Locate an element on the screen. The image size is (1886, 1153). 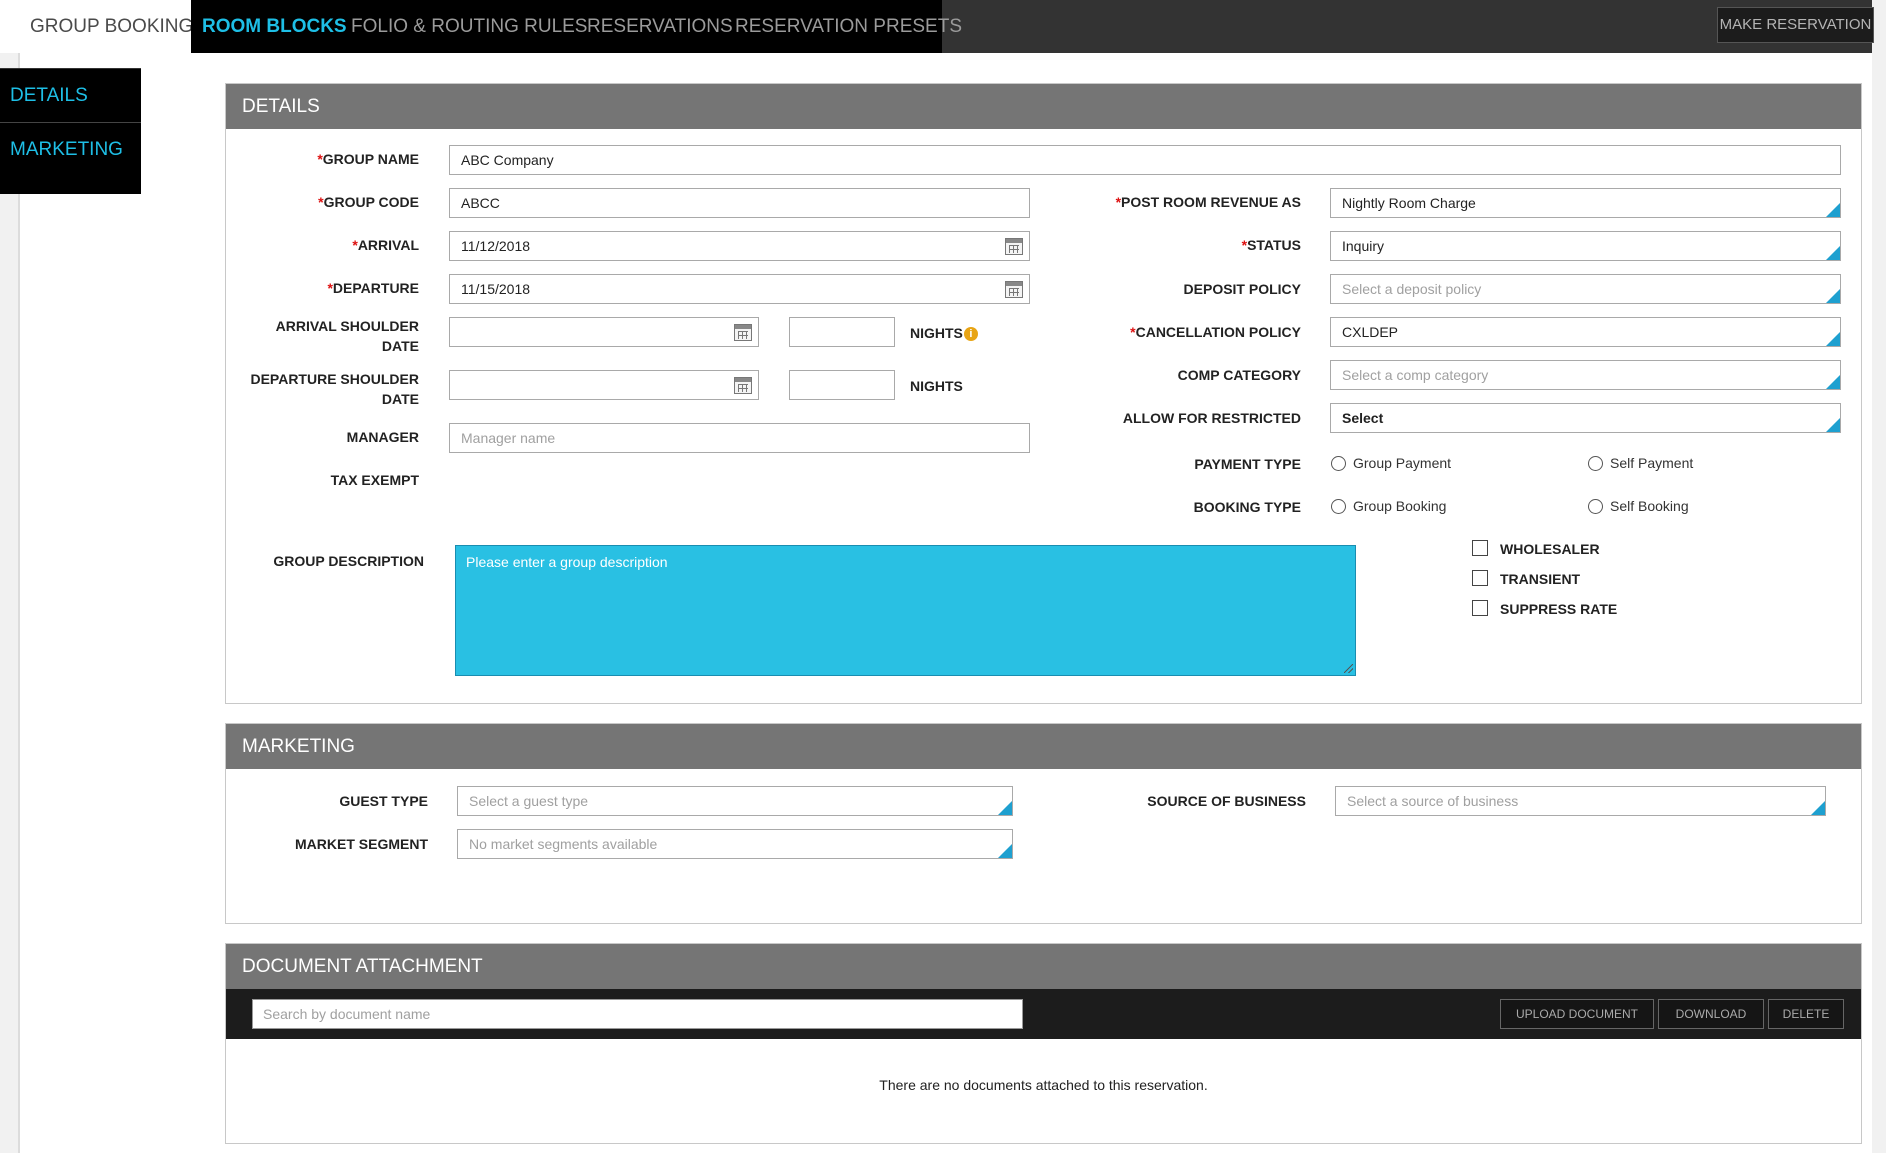
group-code-input: ABCC is located at coordinates (739, 203).